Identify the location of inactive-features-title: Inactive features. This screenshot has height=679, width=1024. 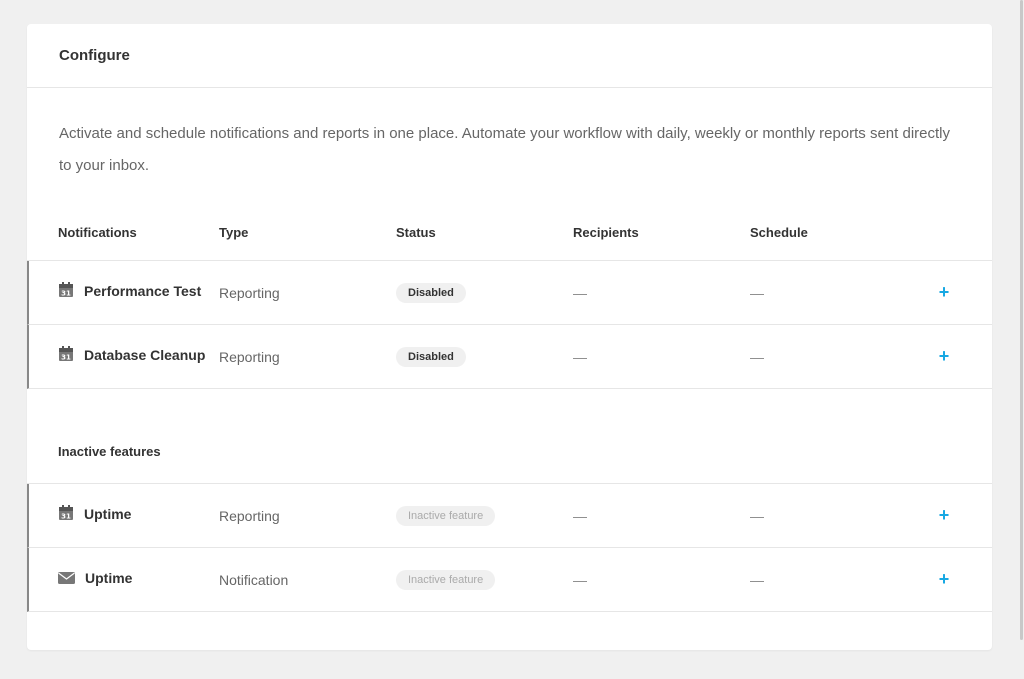
(509, 436).